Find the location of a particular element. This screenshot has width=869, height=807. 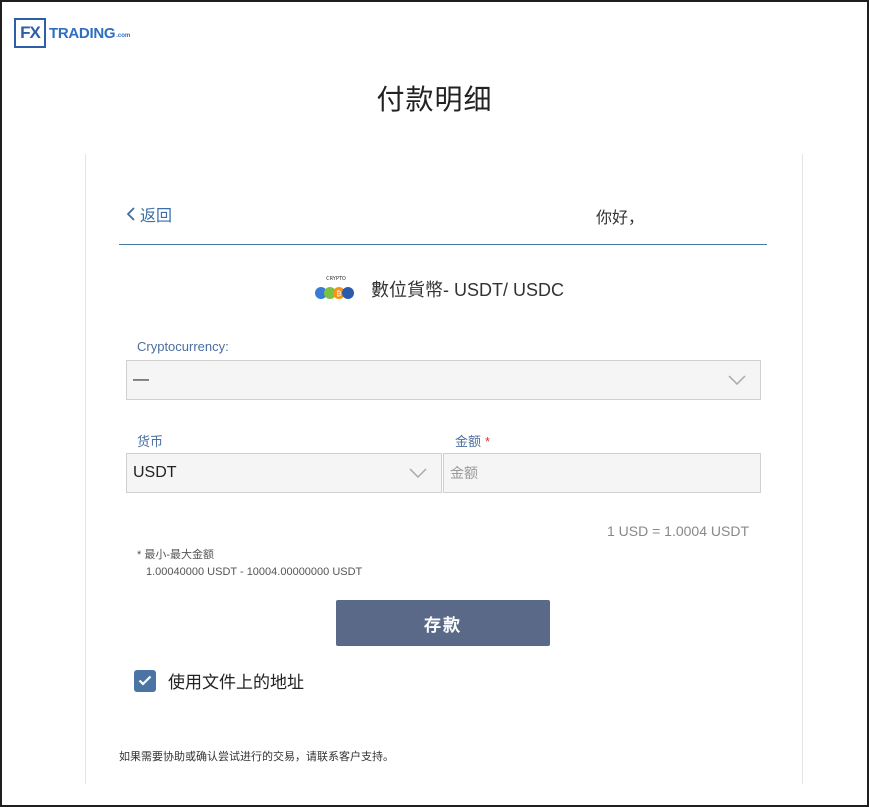

back-button: 返回 is located at coordinates (149, 214).